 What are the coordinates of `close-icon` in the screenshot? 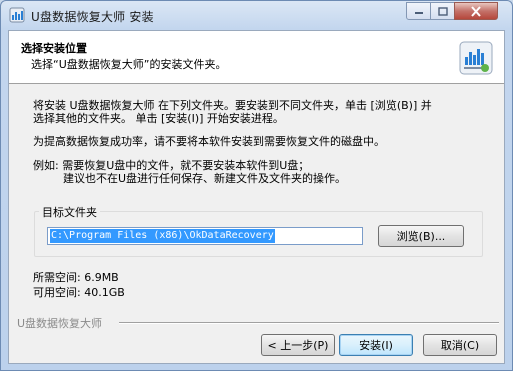 It's located at (476, 11).